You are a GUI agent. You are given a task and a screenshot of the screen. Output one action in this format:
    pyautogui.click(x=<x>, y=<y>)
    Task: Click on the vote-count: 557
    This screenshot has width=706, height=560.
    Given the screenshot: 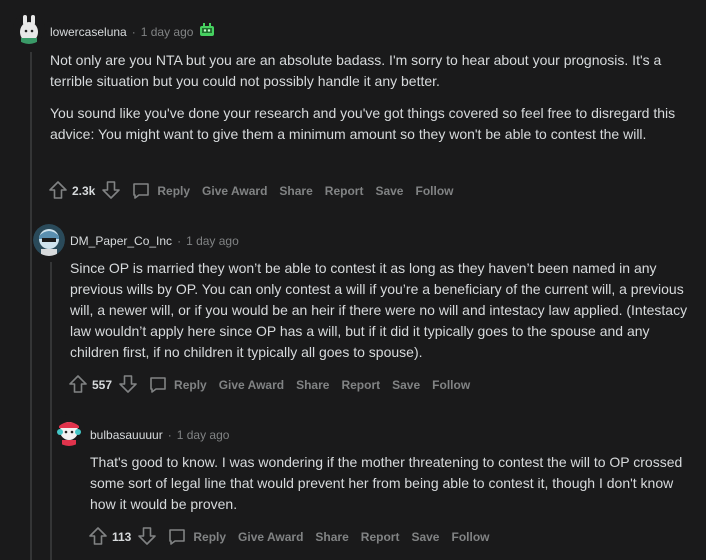 What is the action you would take?
    pyautogui.click(x=102, y=385)
    